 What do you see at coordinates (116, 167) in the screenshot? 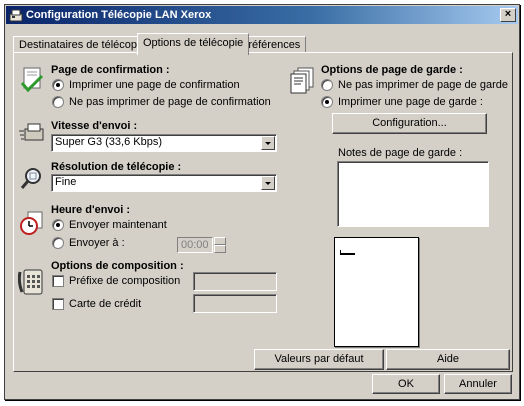
I see `resolution-title: Résolution de télécopie :` at bounding box center [116, 167].